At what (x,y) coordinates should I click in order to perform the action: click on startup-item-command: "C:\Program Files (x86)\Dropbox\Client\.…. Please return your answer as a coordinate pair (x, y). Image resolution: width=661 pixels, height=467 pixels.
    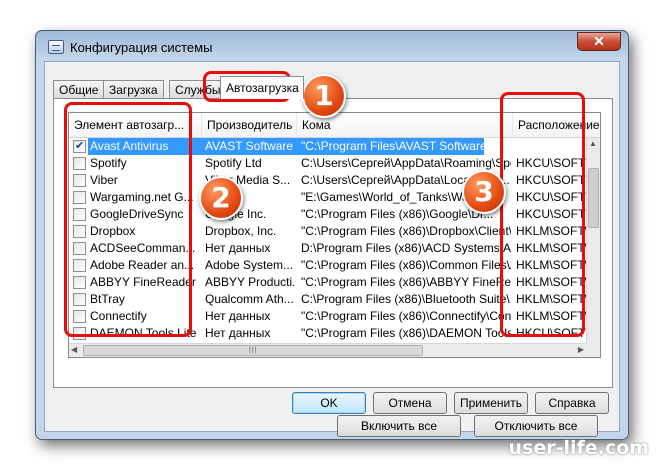
    Looking at the image, I should click on (406, 231).